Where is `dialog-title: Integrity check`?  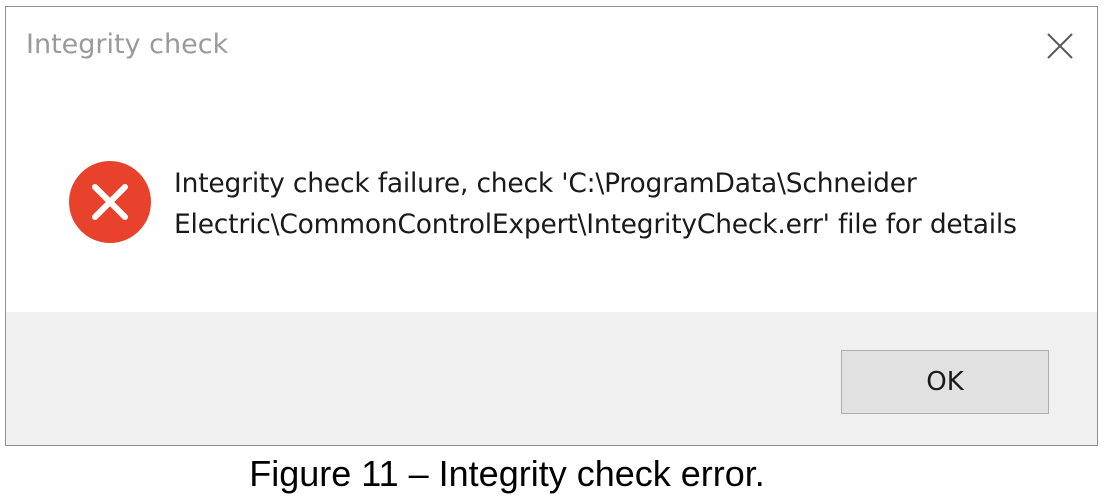 dialog-title: Integrity check is located at coordinates (127, 44).